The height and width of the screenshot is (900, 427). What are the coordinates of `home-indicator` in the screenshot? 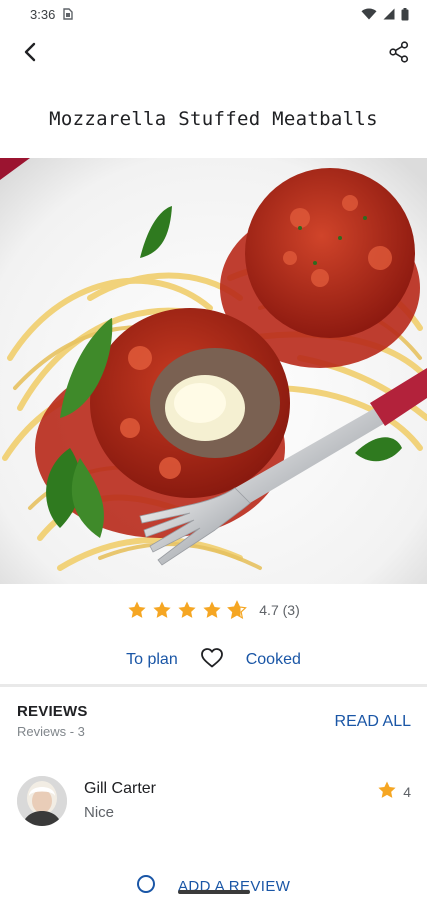 It's located at (214, 892).